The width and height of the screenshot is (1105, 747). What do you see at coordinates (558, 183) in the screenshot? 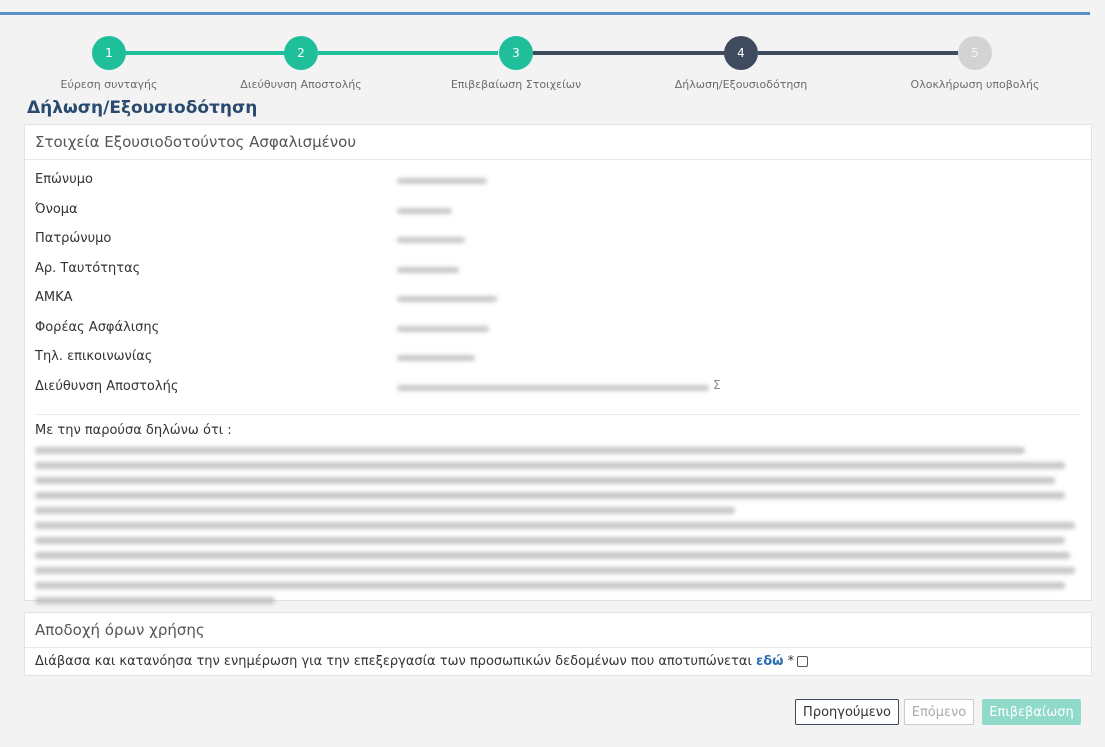
I see `field-row-surname: Επώνυμο` at bounding box center [558, 183].